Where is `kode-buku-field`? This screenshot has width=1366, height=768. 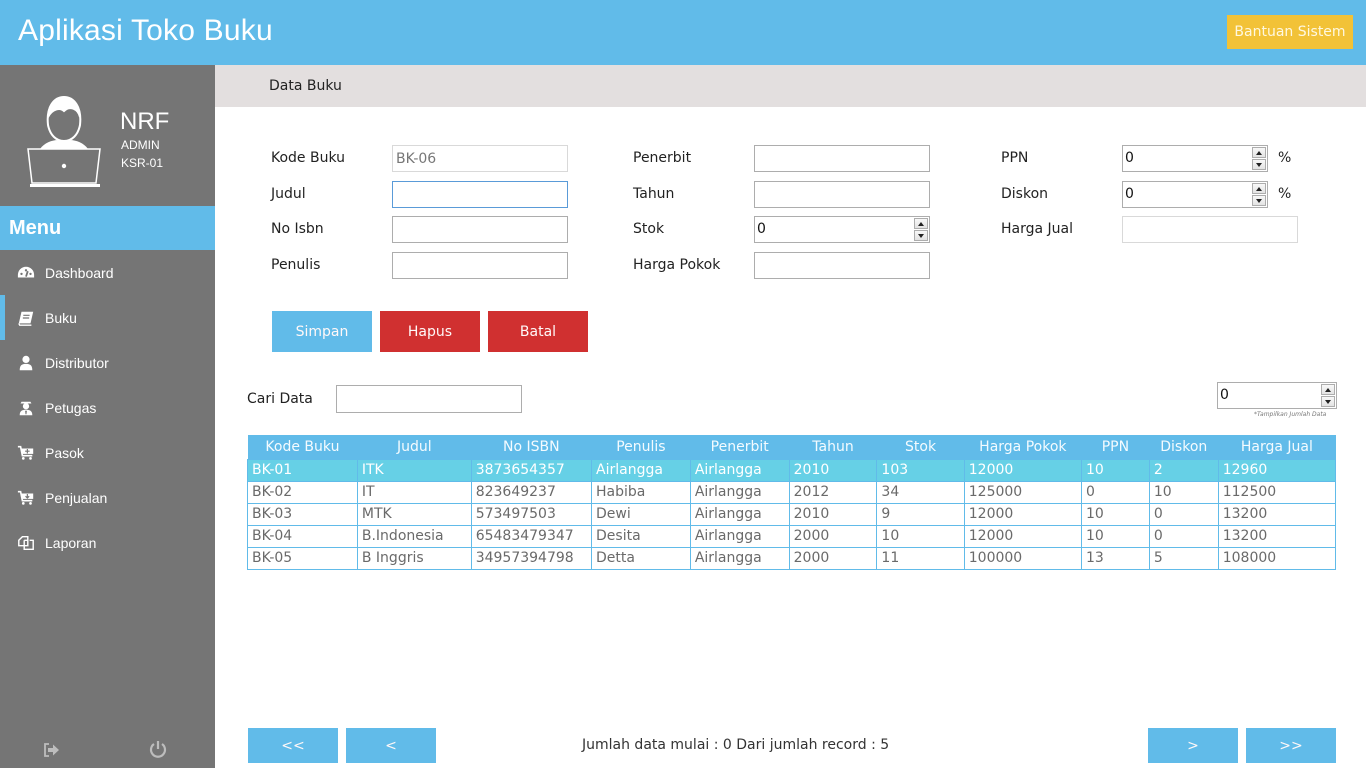 kode-buku-field is located at coordinates (480, 158).